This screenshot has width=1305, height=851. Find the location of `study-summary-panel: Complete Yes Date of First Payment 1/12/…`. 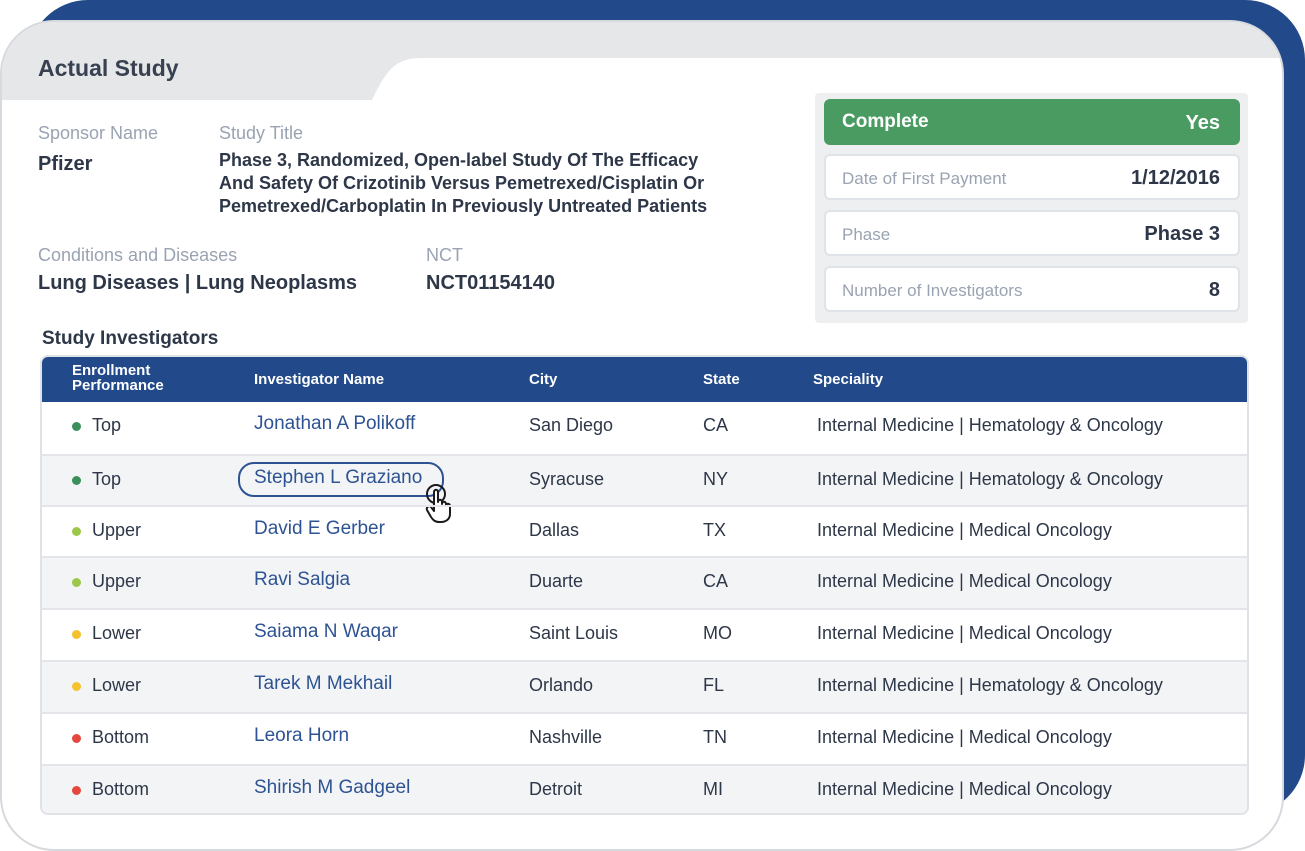

study-summary-panel: Complete Yes Date of First Payment 1/12/… is located at coordinates (1031, 208).